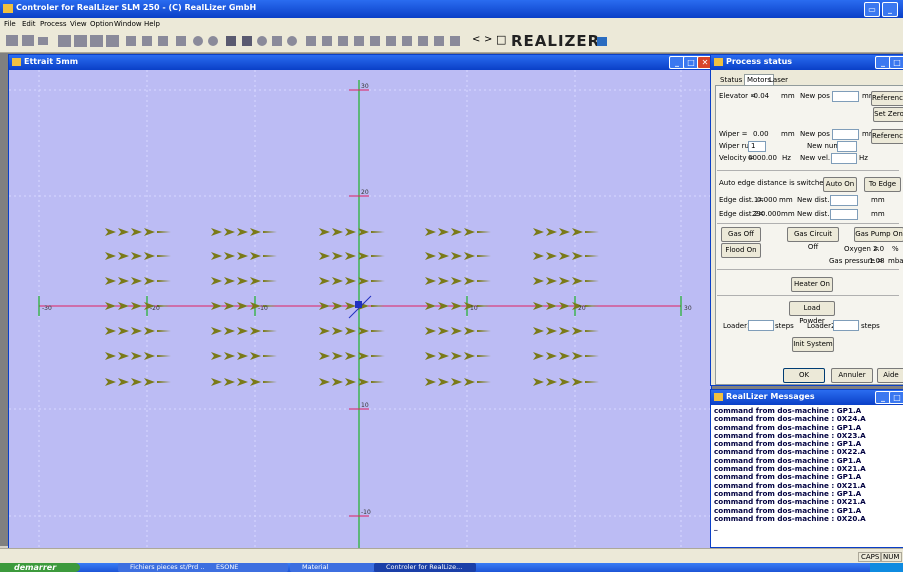 The image size is (903, 572). I want to click on link-icon, so click(43, 41).